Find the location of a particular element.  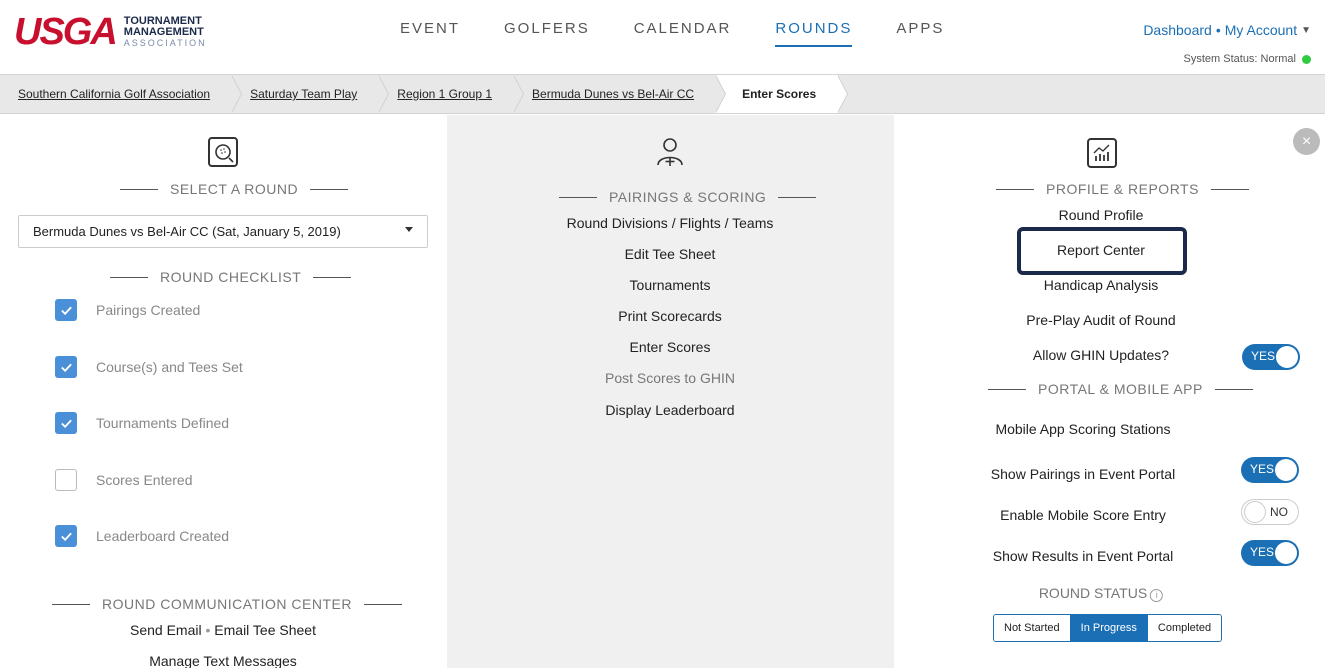

usga-logo: USGA TOURNAMENT MANAGEMENT ASSOCIATION is located at coordinates (110, 32).